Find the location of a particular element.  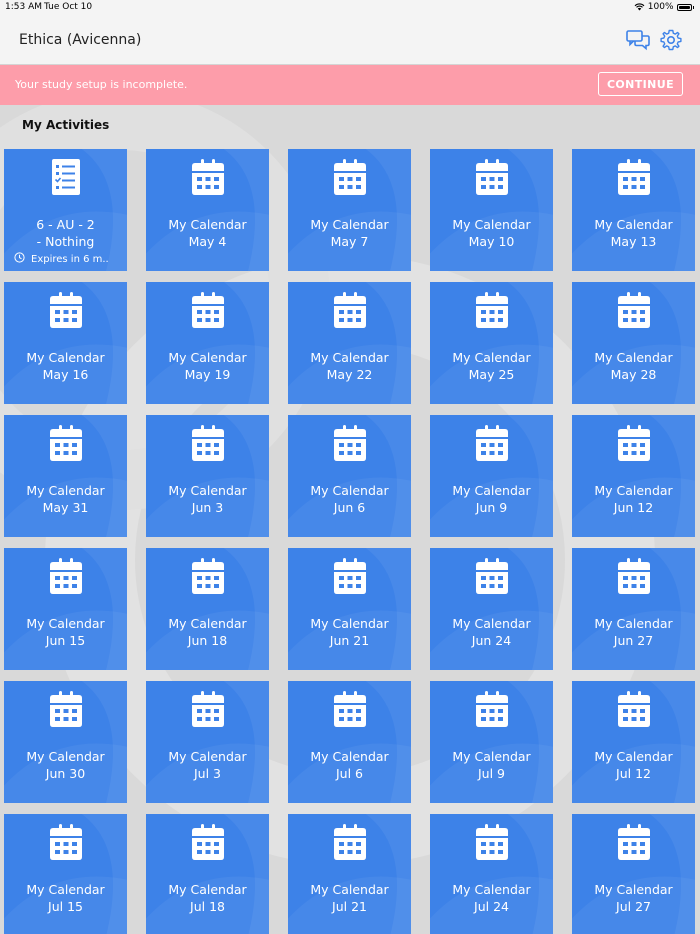

survey-activity-tile: 6 - AU - 2 - Nothing Expires in 6 m.. is located at coordinates (65, 210).